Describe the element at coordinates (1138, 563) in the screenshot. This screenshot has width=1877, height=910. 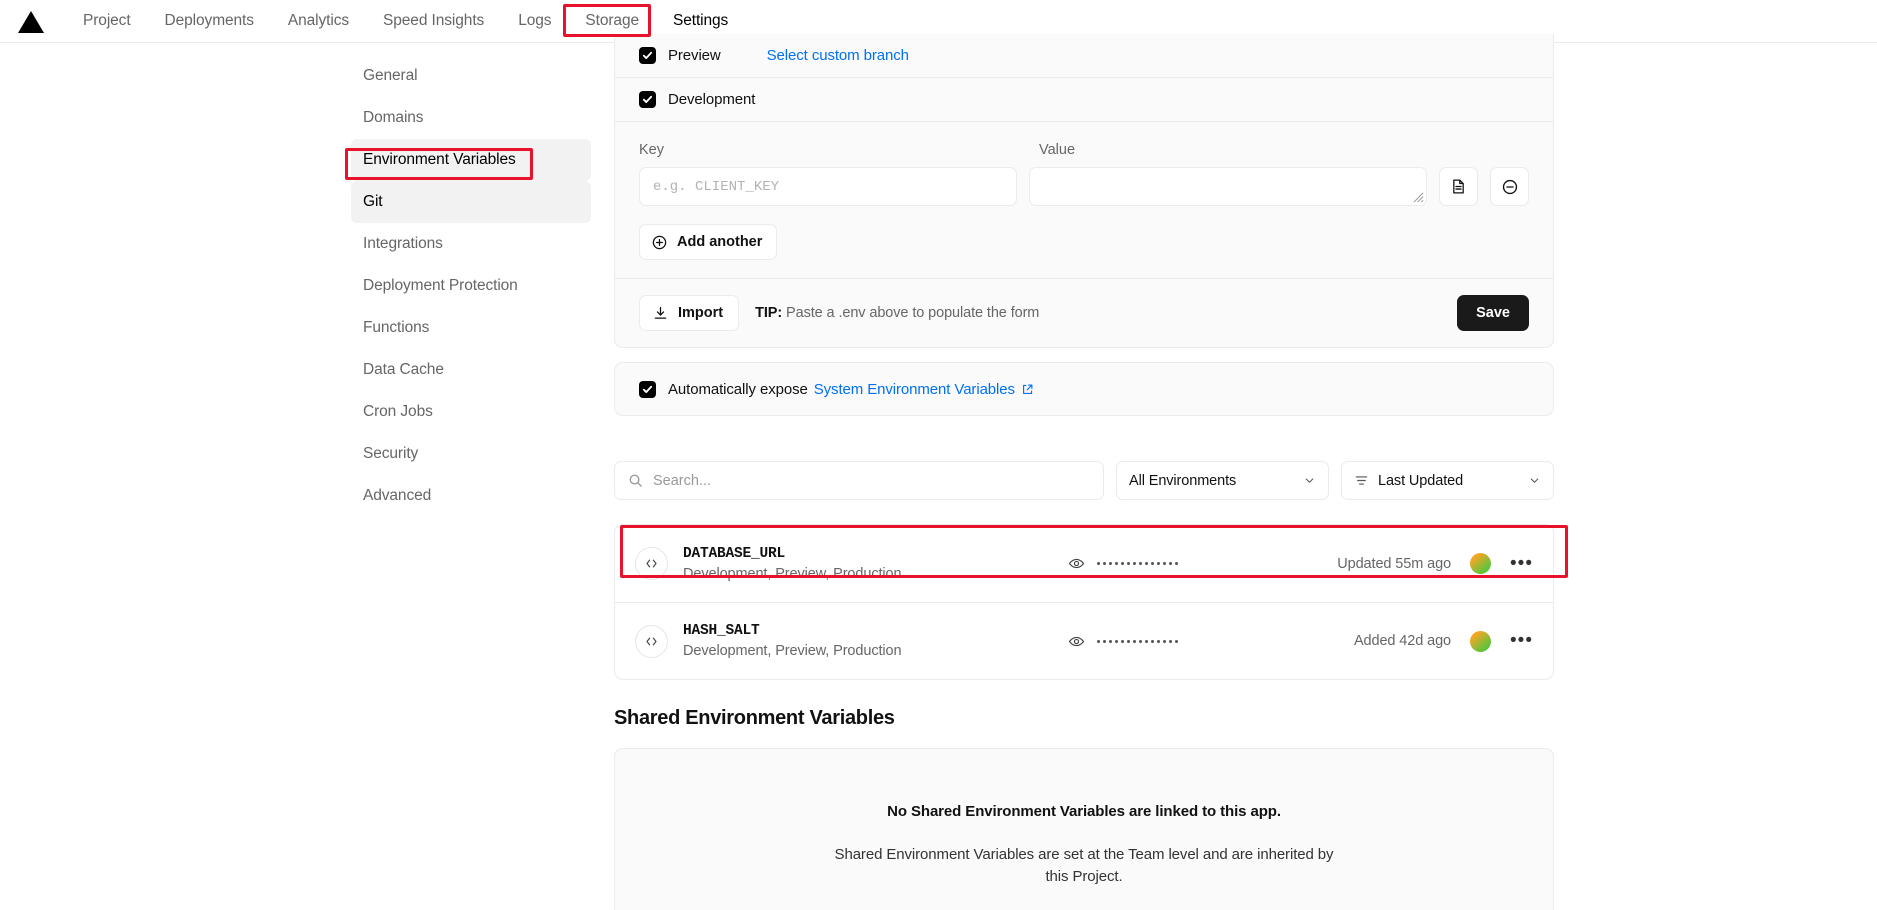
I see `masked-value` at that location.